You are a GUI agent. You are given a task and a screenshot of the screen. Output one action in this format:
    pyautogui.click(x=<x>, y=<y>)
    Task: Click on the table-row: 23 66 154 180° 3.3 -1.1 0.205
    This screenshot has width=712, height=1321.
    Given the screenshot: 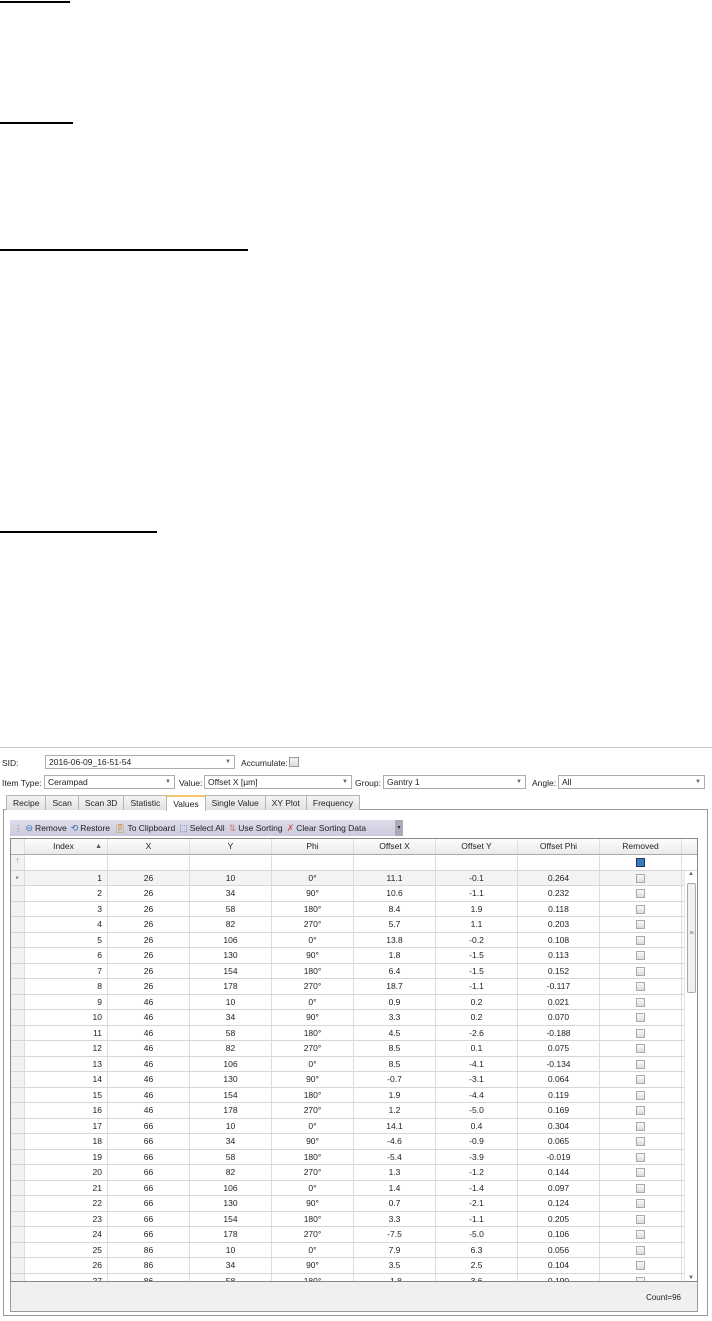 What is the action you would take?
    pyautogui.click(x=354, y=1219)
    